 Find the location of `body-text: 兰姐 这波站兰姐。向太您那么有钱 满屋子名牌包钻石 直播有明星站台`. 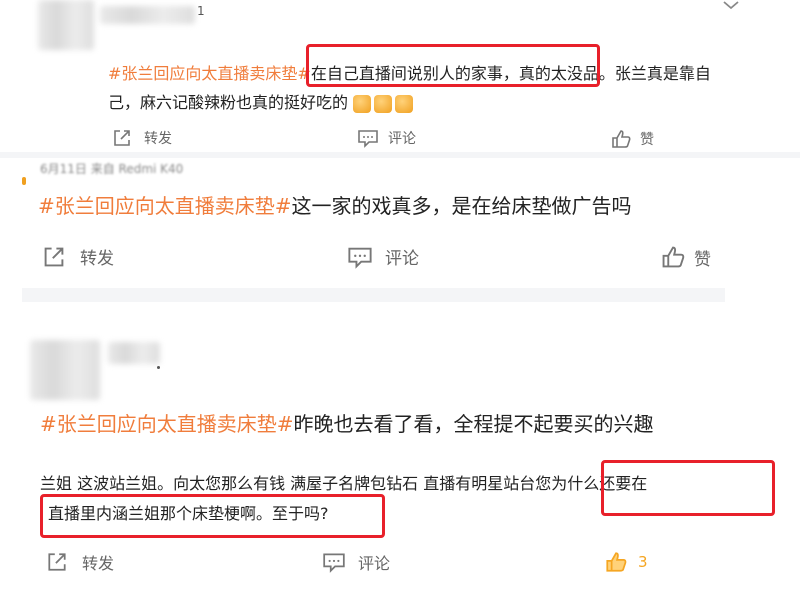

body-text: 兰姐 这波站兰姐。向太您那么有钱 满屋子名牌包钻石 直播有明星站台 is located at coordinates (288, 483).